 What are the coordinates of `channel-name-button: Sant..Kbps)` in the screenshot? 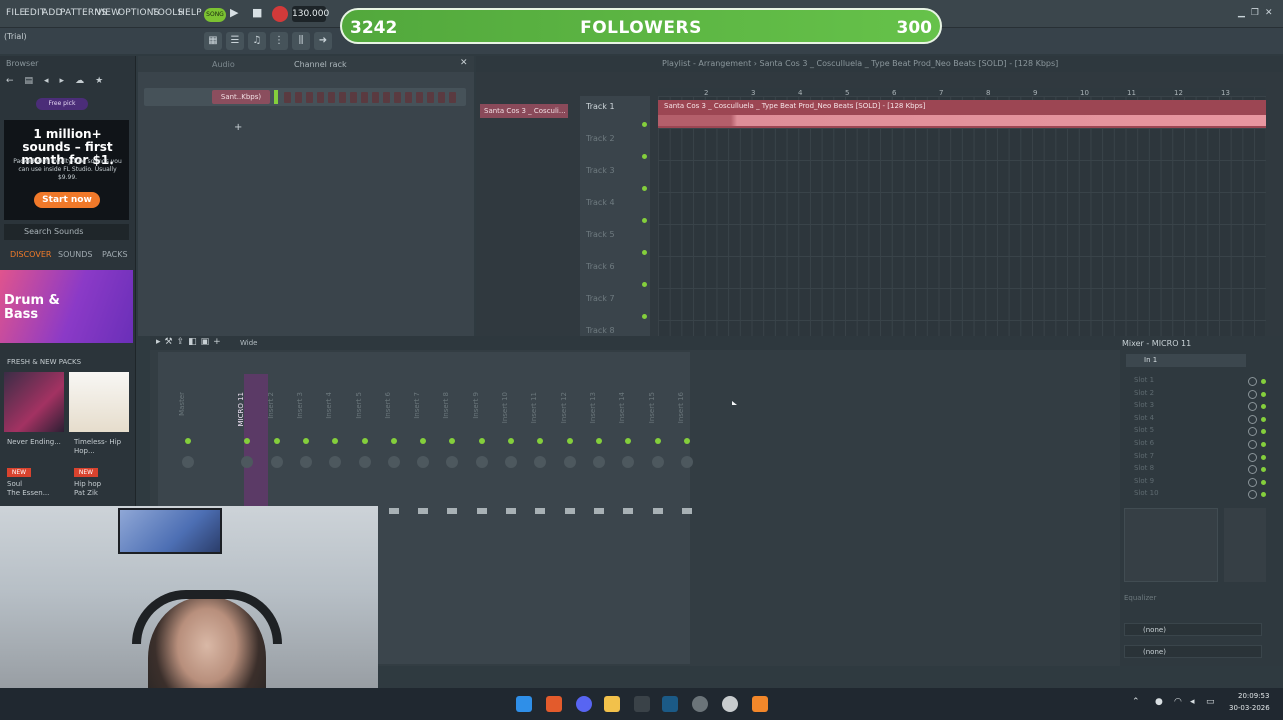 It's located at (241, 97).